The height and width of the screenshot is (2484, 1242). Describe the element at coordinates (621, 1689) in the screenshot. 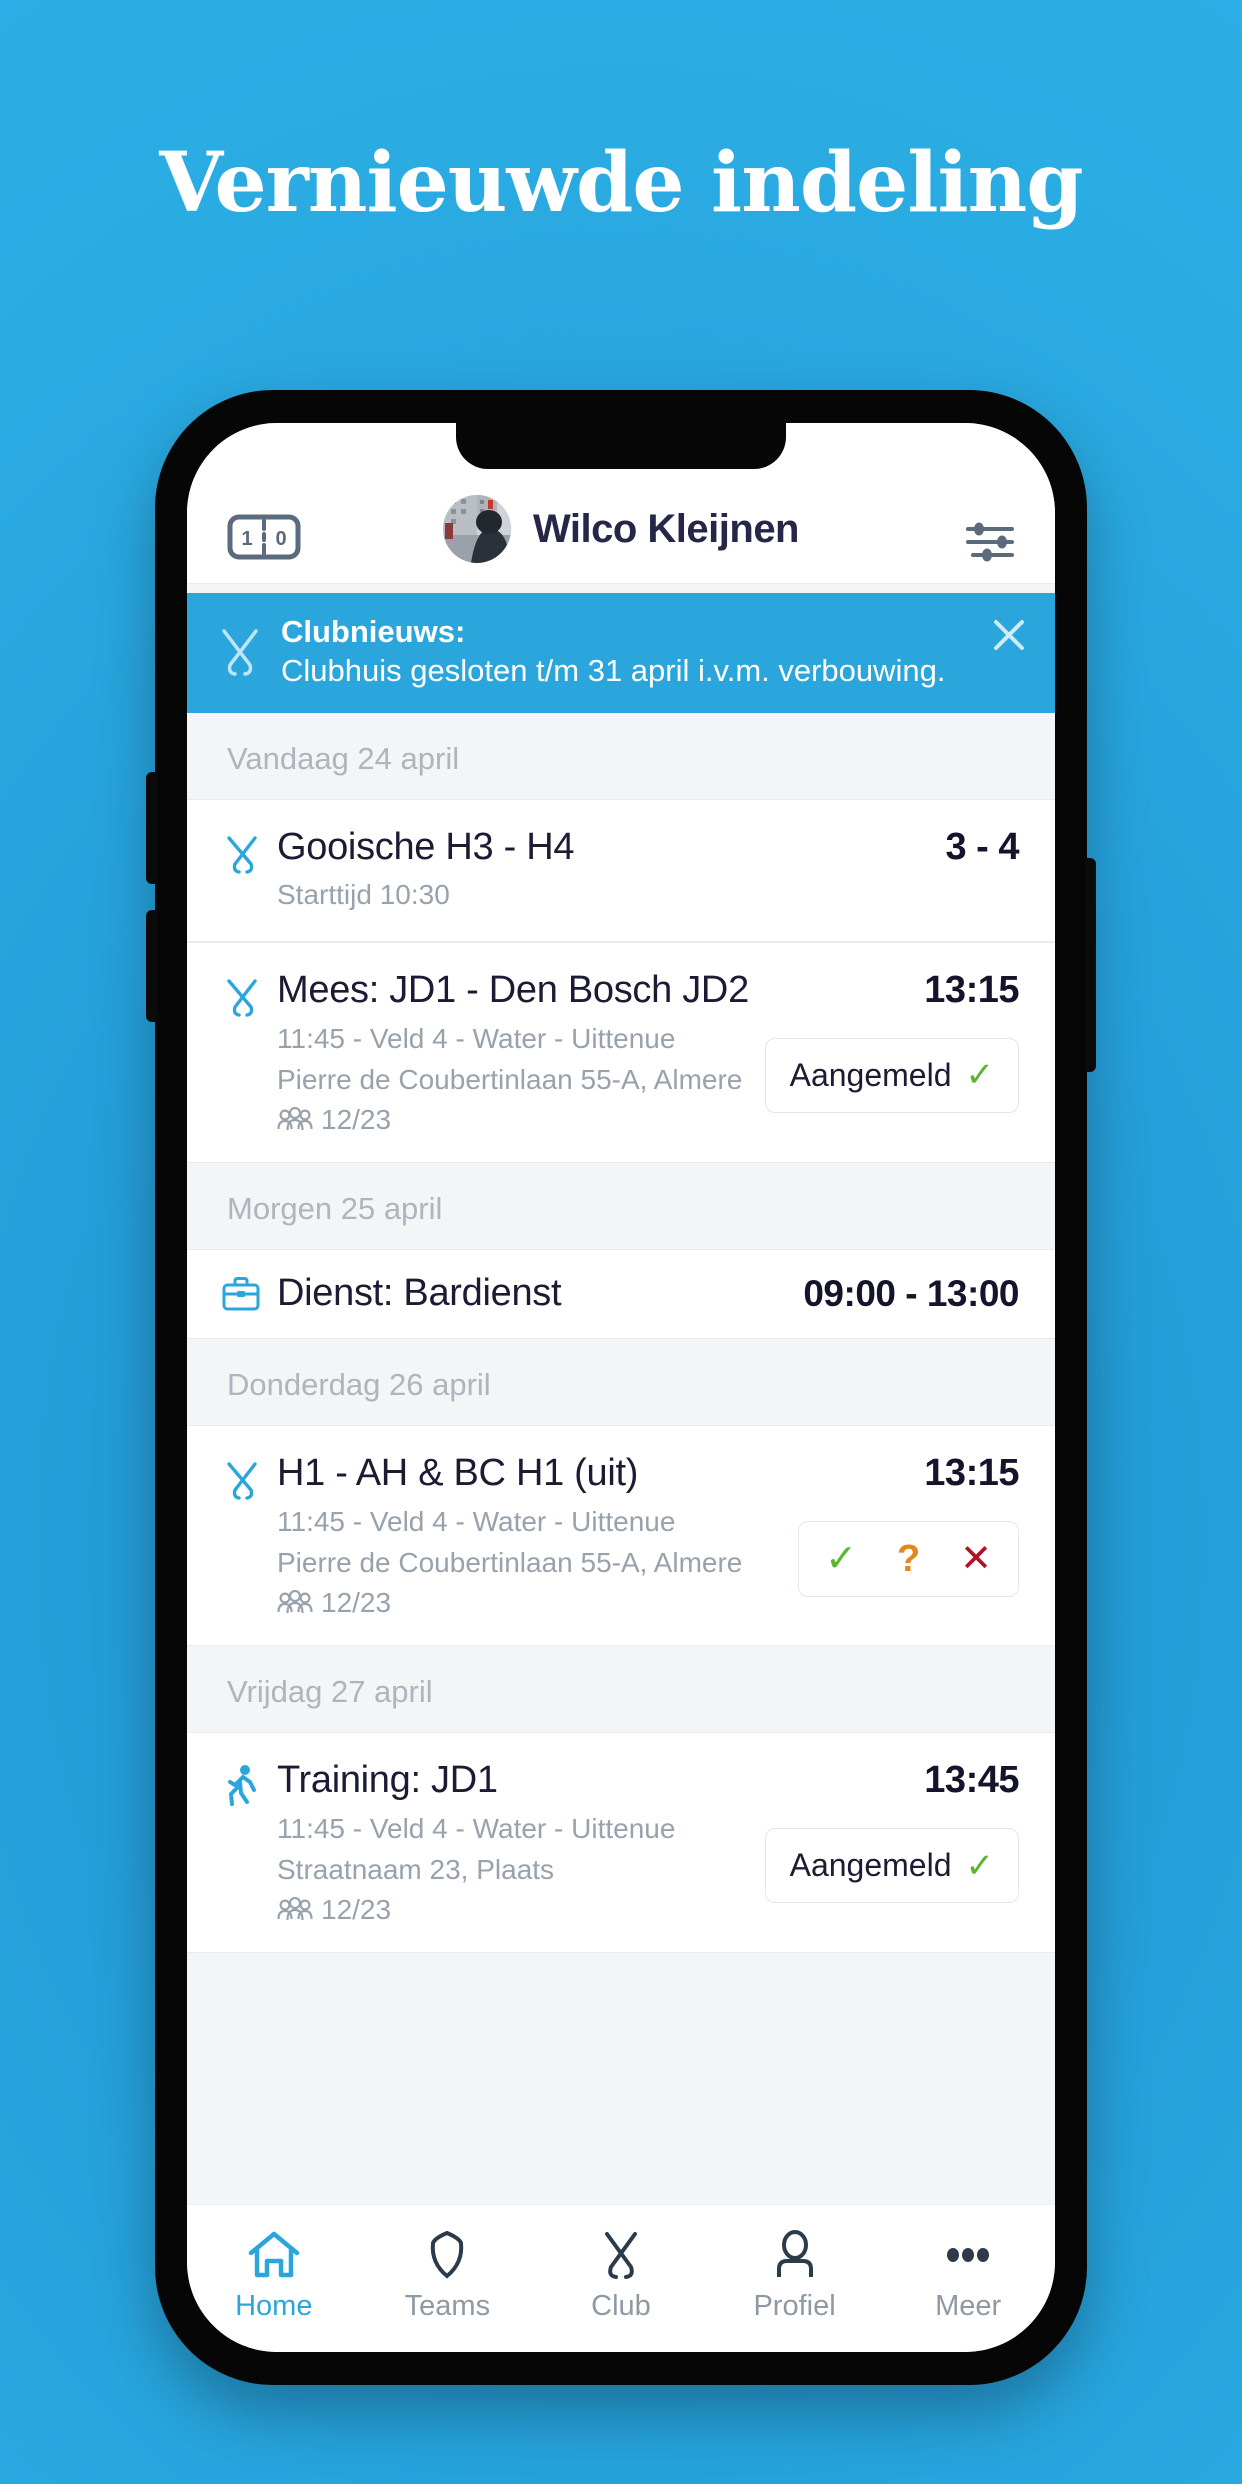

I see `day-header-vrijdag: Vrijdag 27 april` at that location.